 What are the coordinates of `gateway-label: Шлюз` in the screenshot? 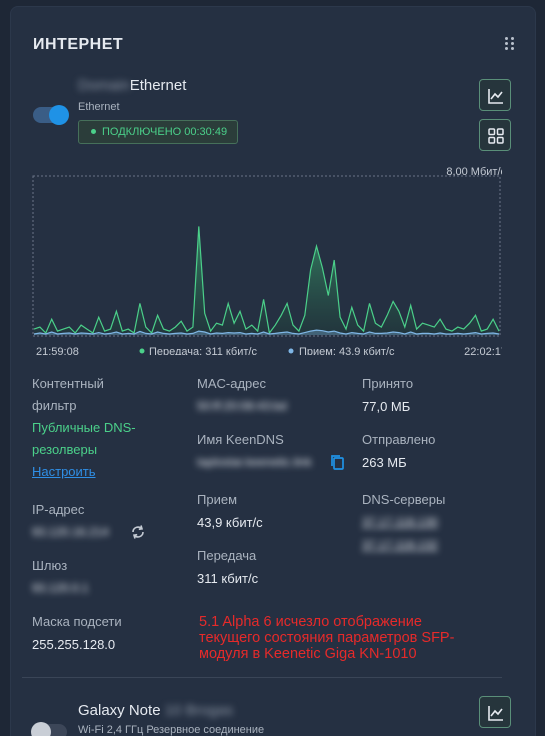 It's located at (50, 565).